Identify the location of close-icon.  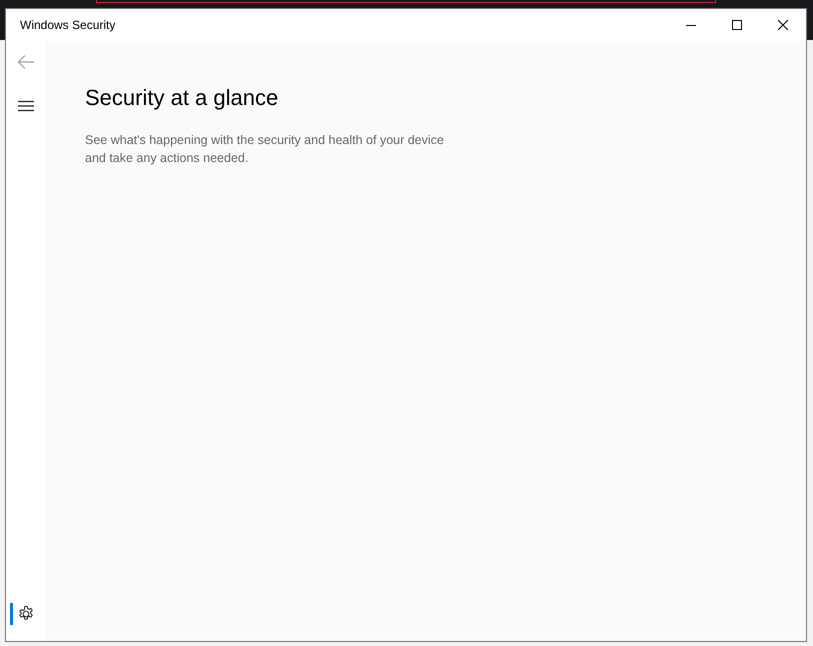
(783, 25).